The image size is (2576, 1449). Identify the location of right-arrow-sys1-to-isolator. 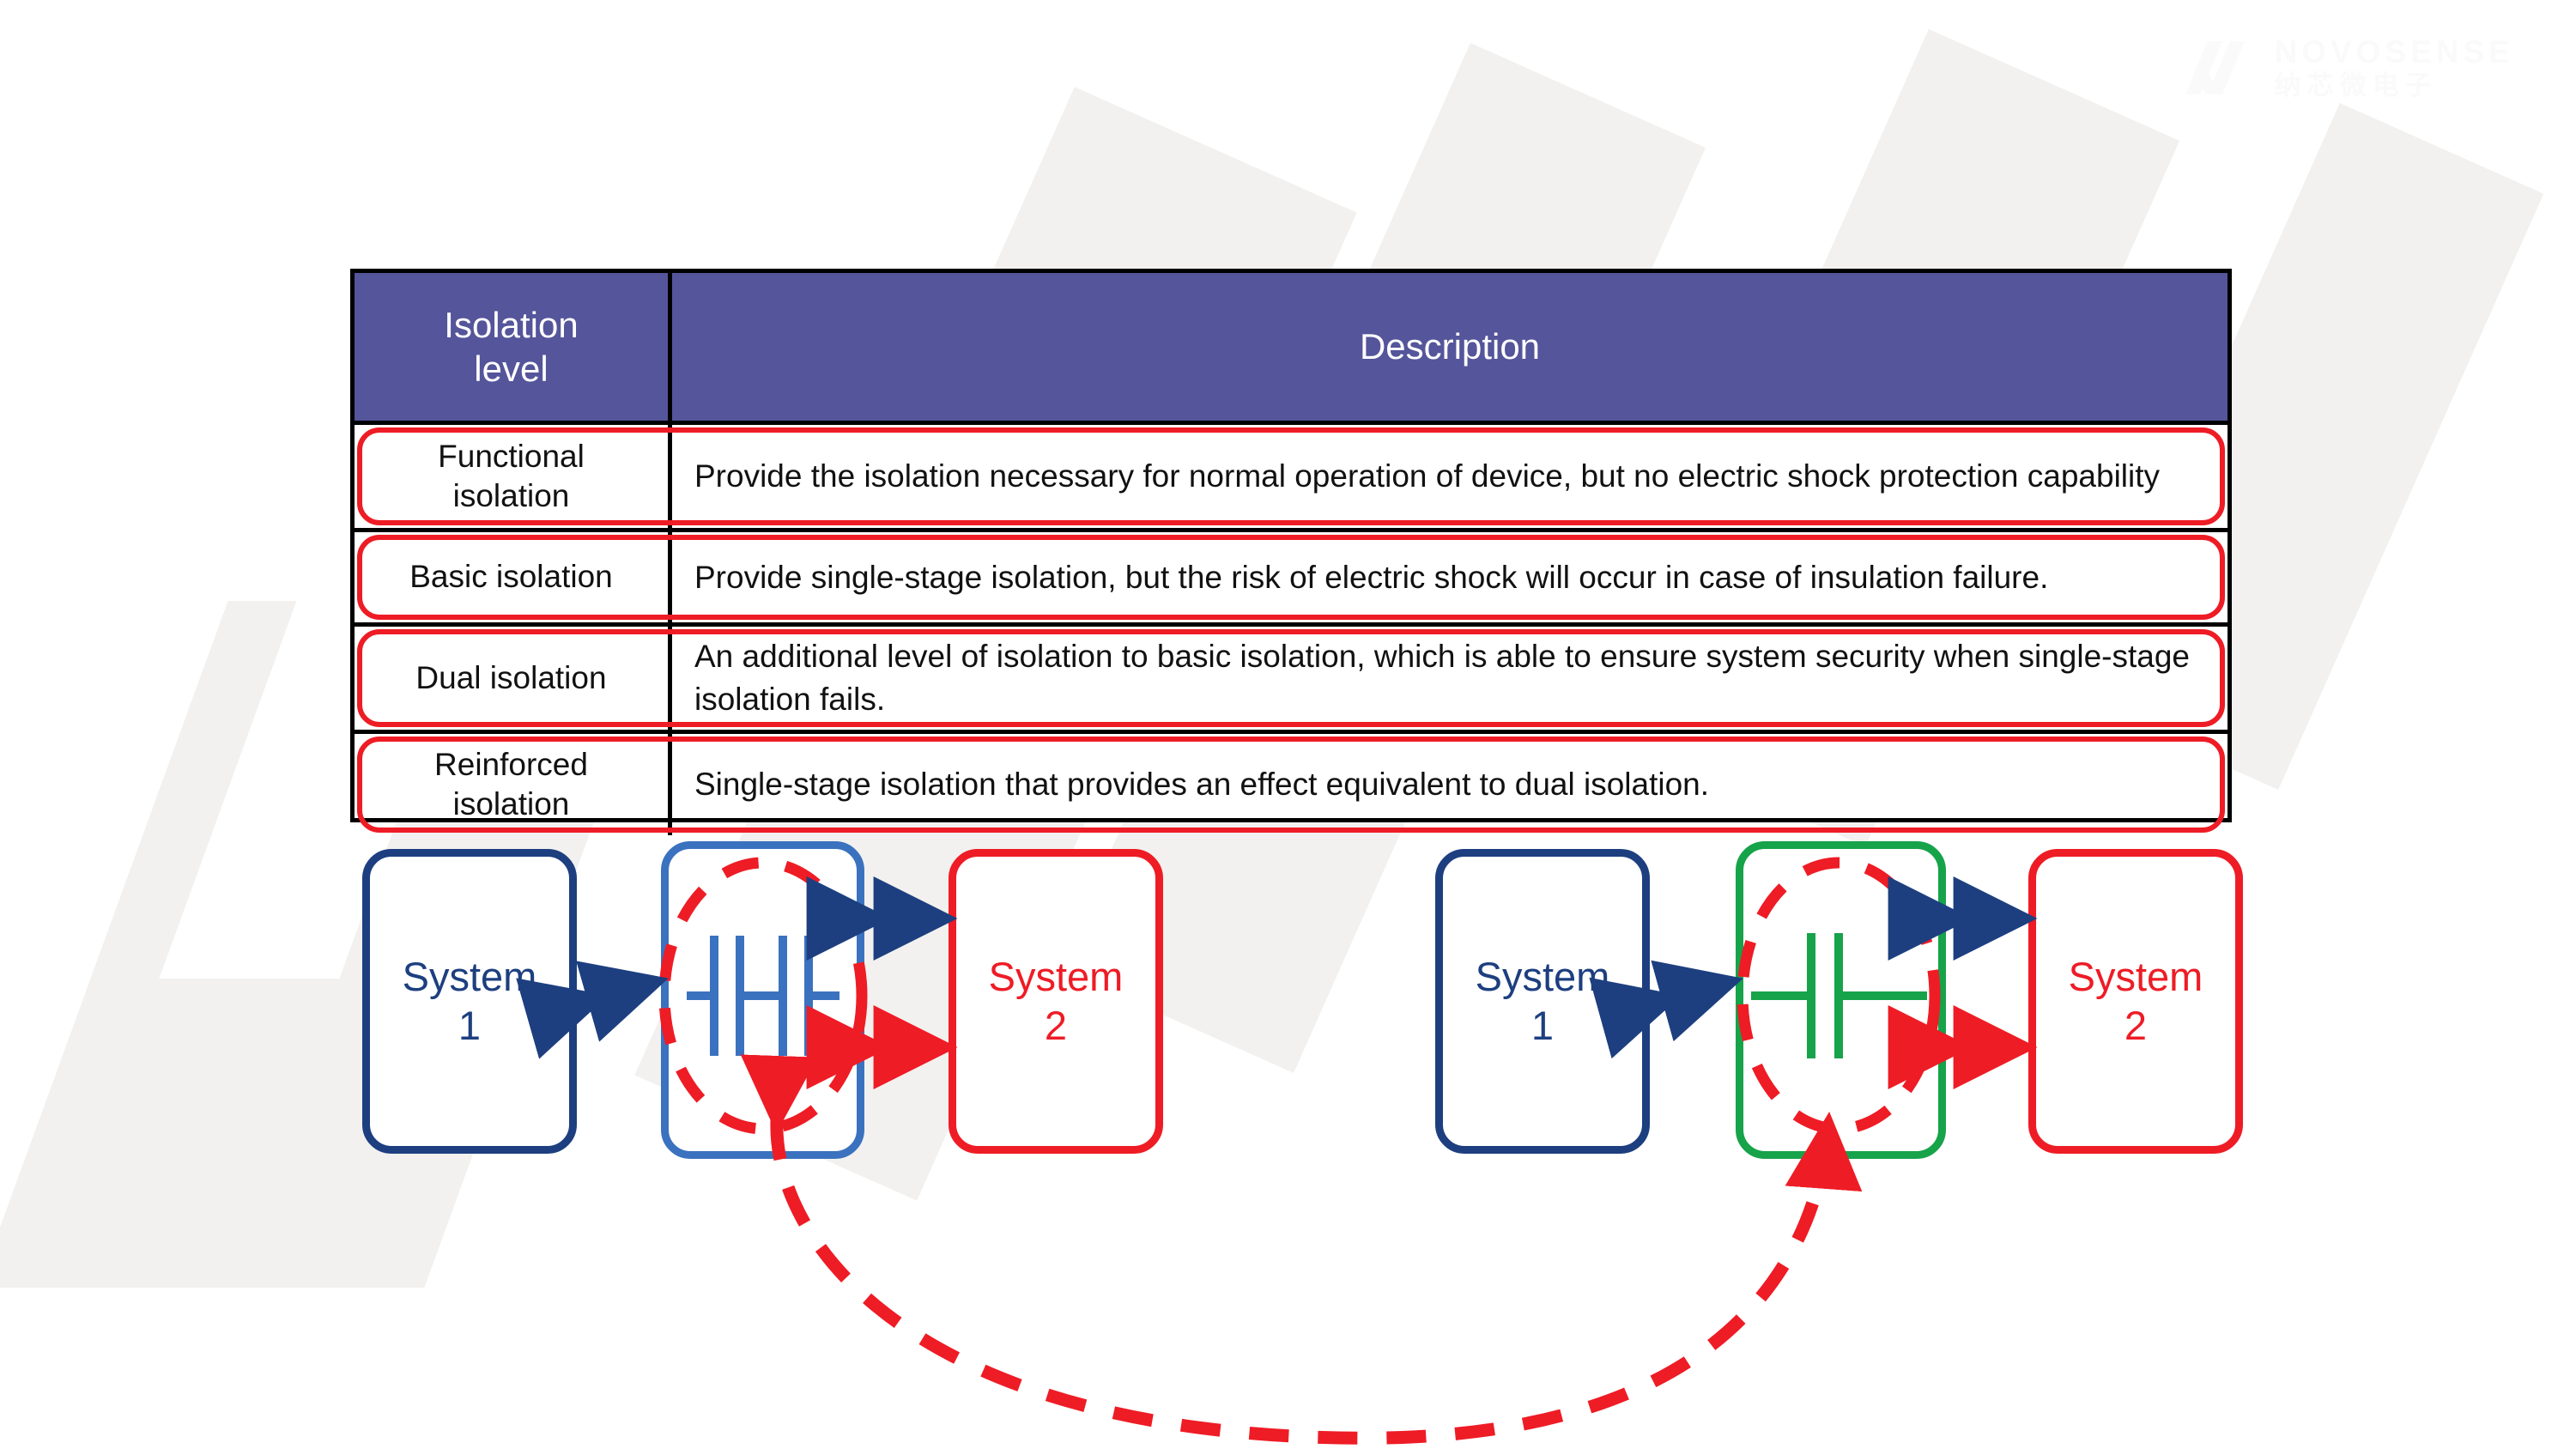
(1666, 1010).